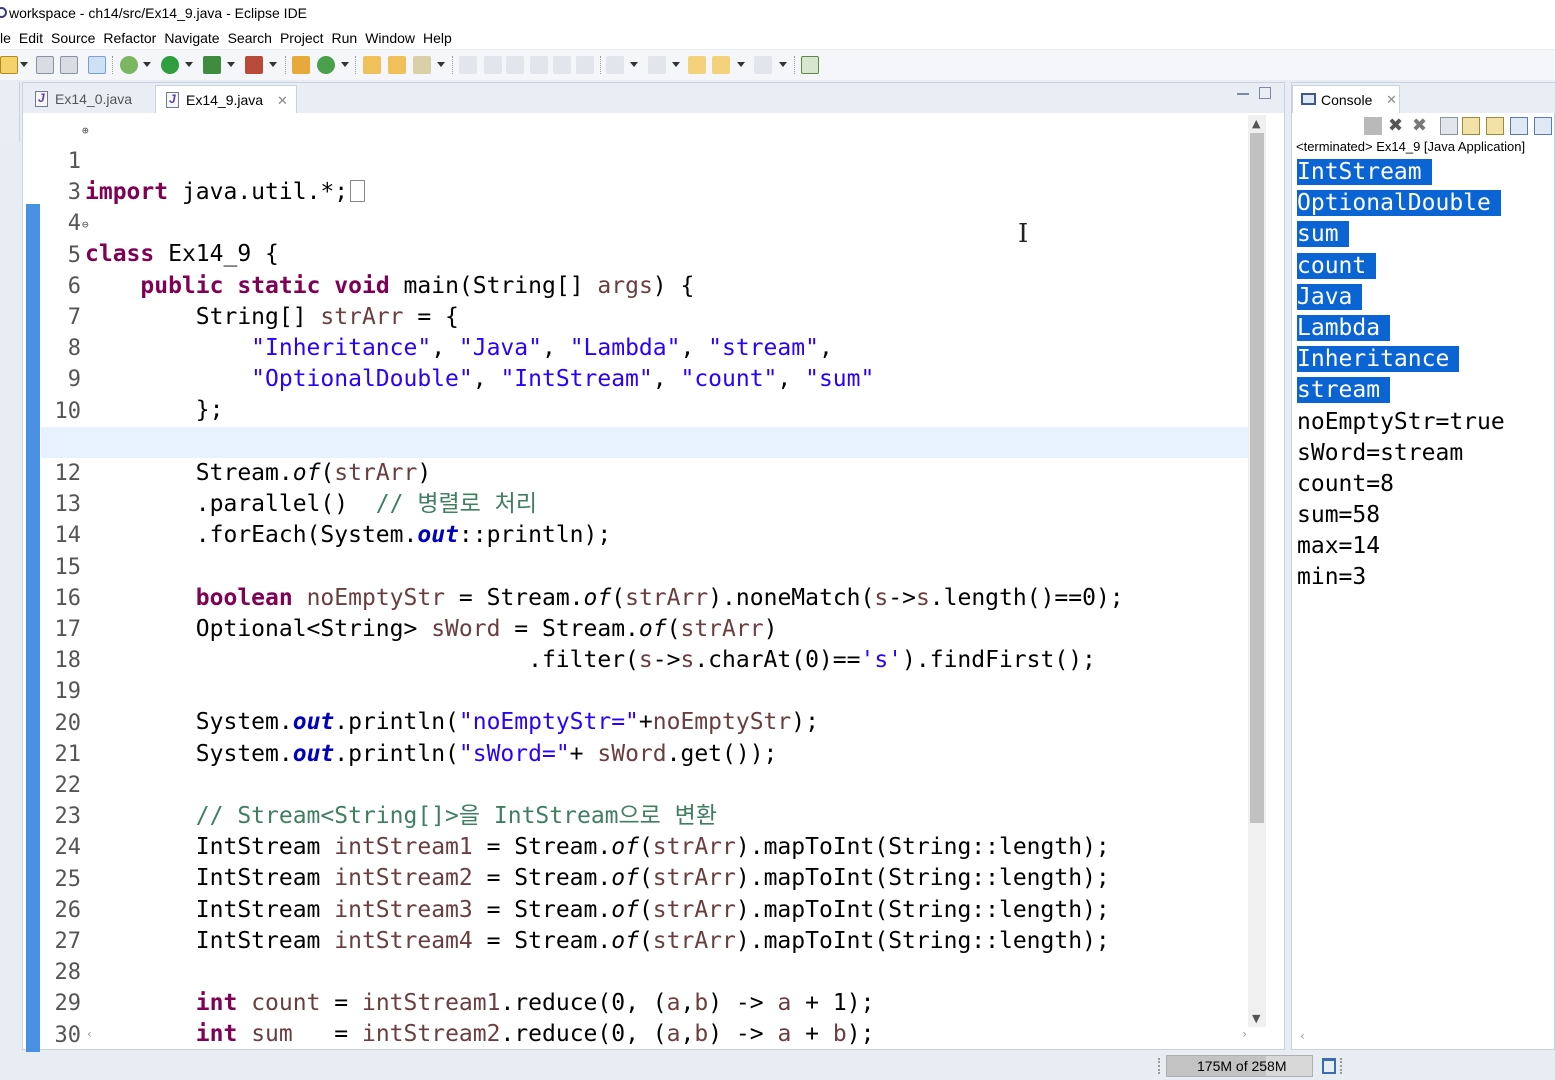 This screenshot has width=1555, height=1080. What do you see at coordinates (85, 224) in the screenshot?
I see `fold-collapse-icon: ⊖` at bounding box center [85, 224].